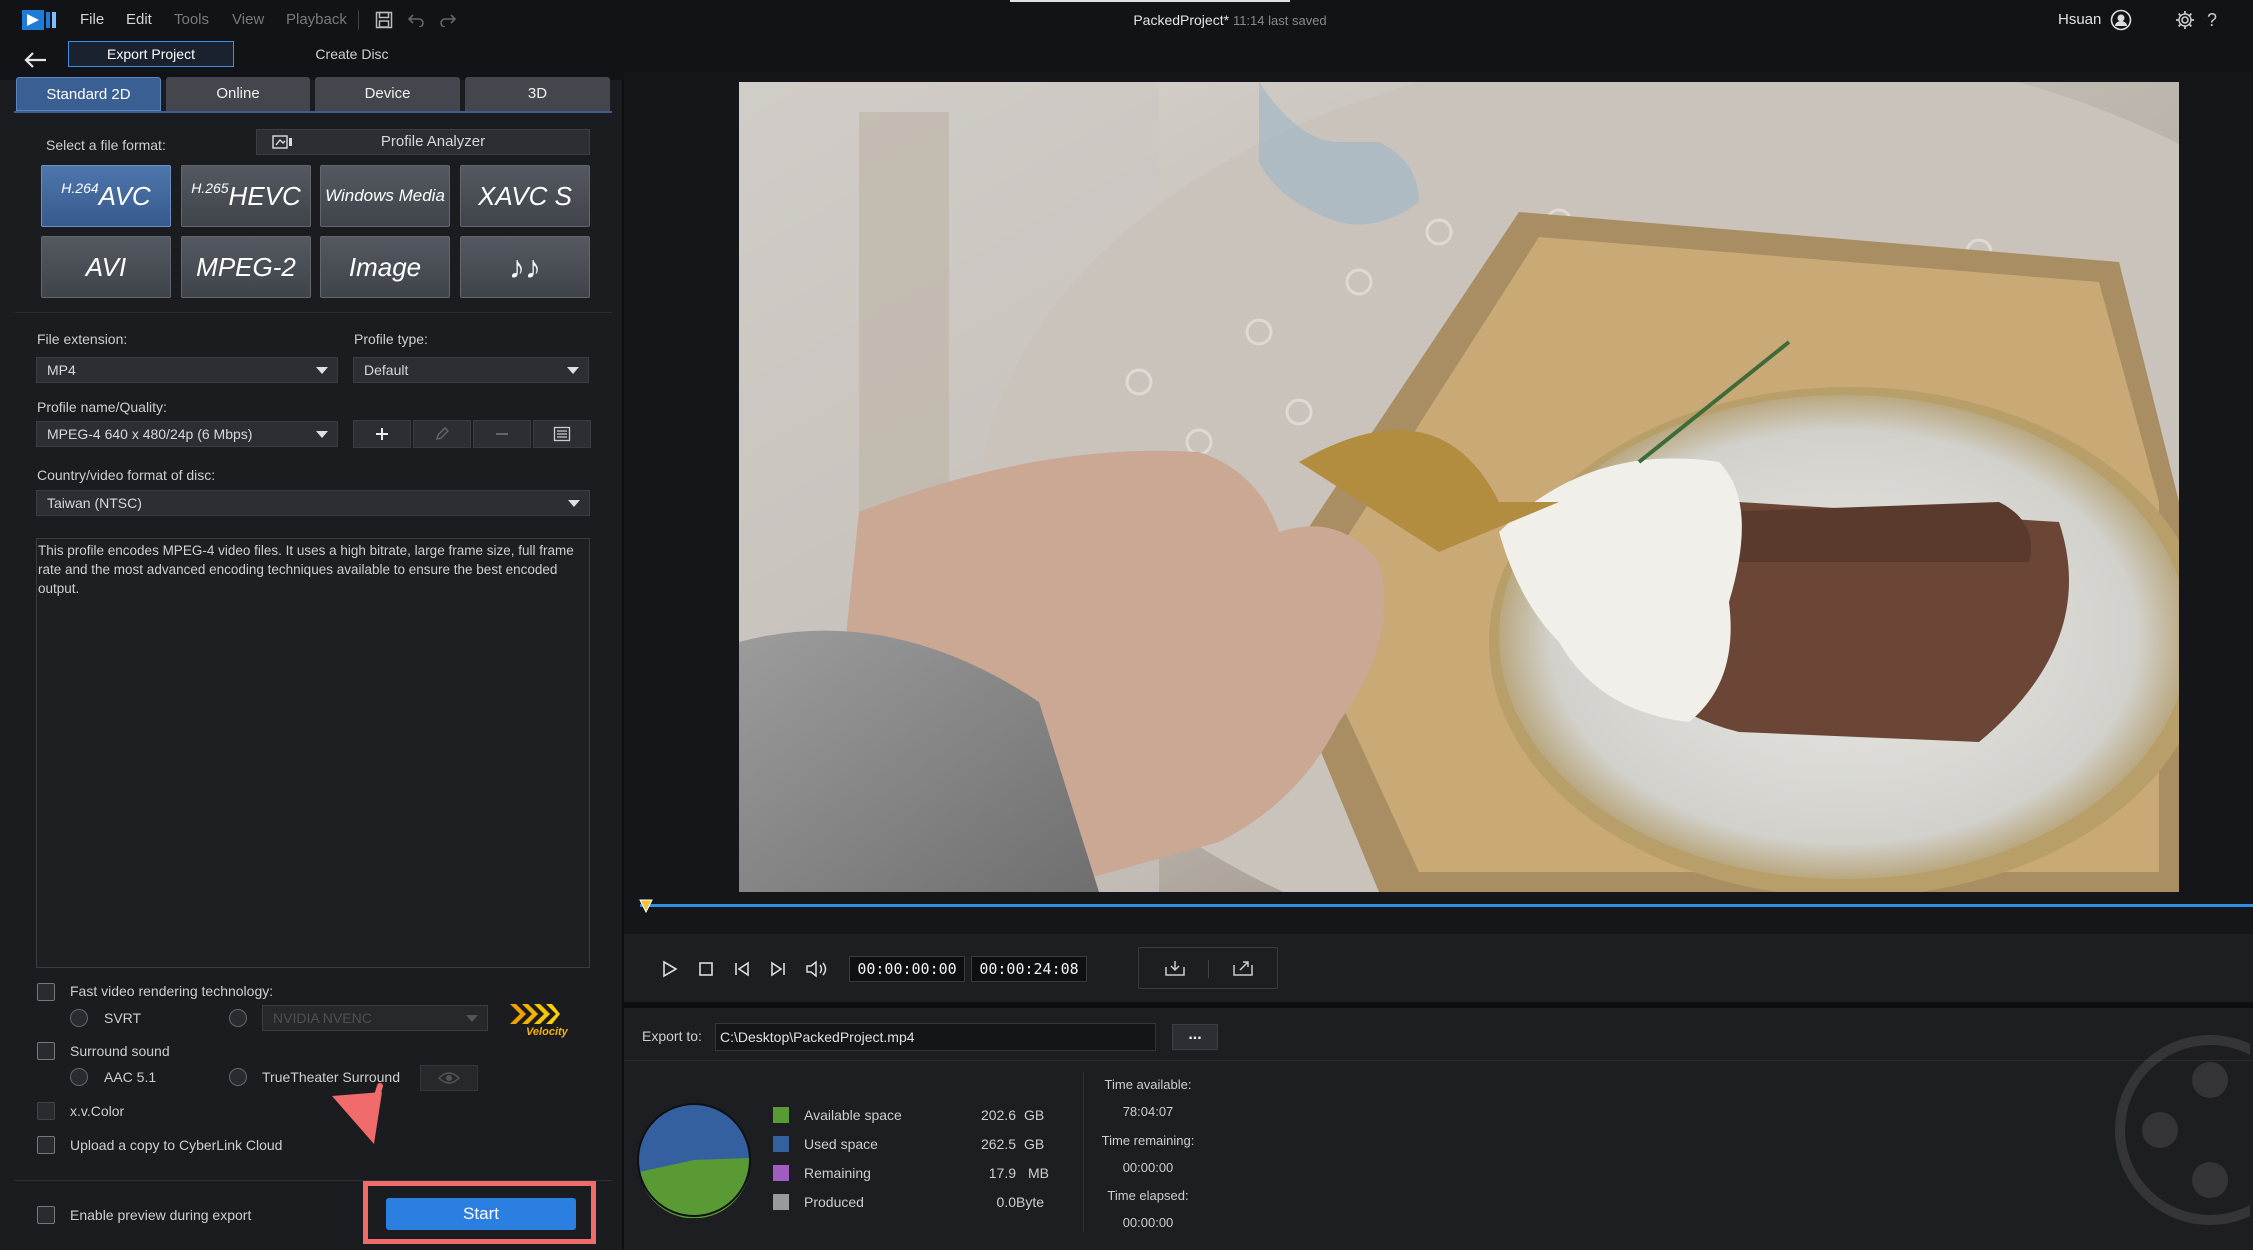 The width and height of the screenshot is (2253, 1250). I want to click on tab-device: Device, so click(387, 94).